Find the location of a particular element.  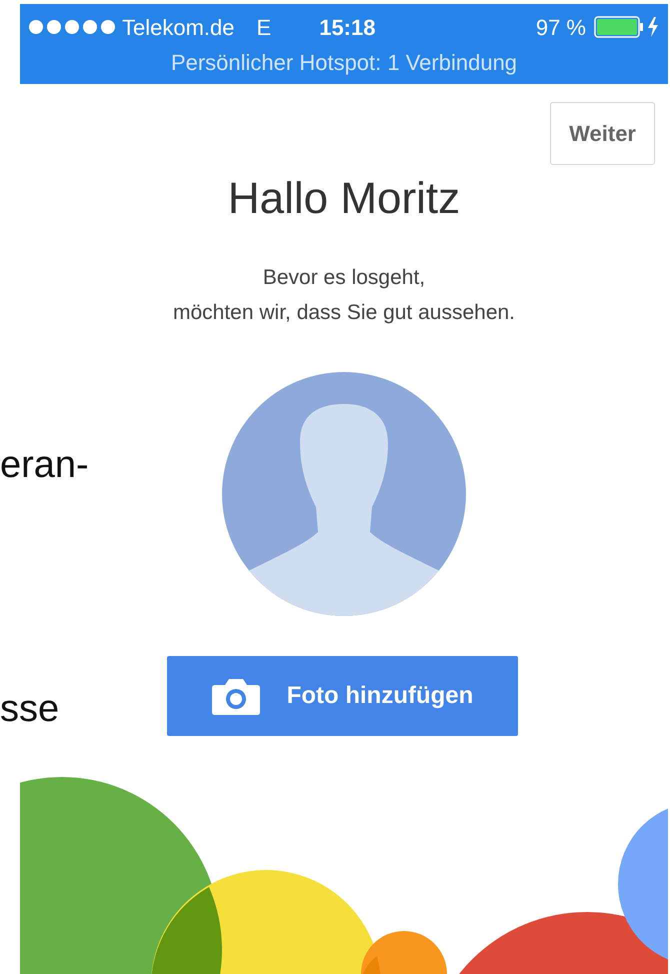

battery-percent: 97 % is located at coordinates (561, 28).